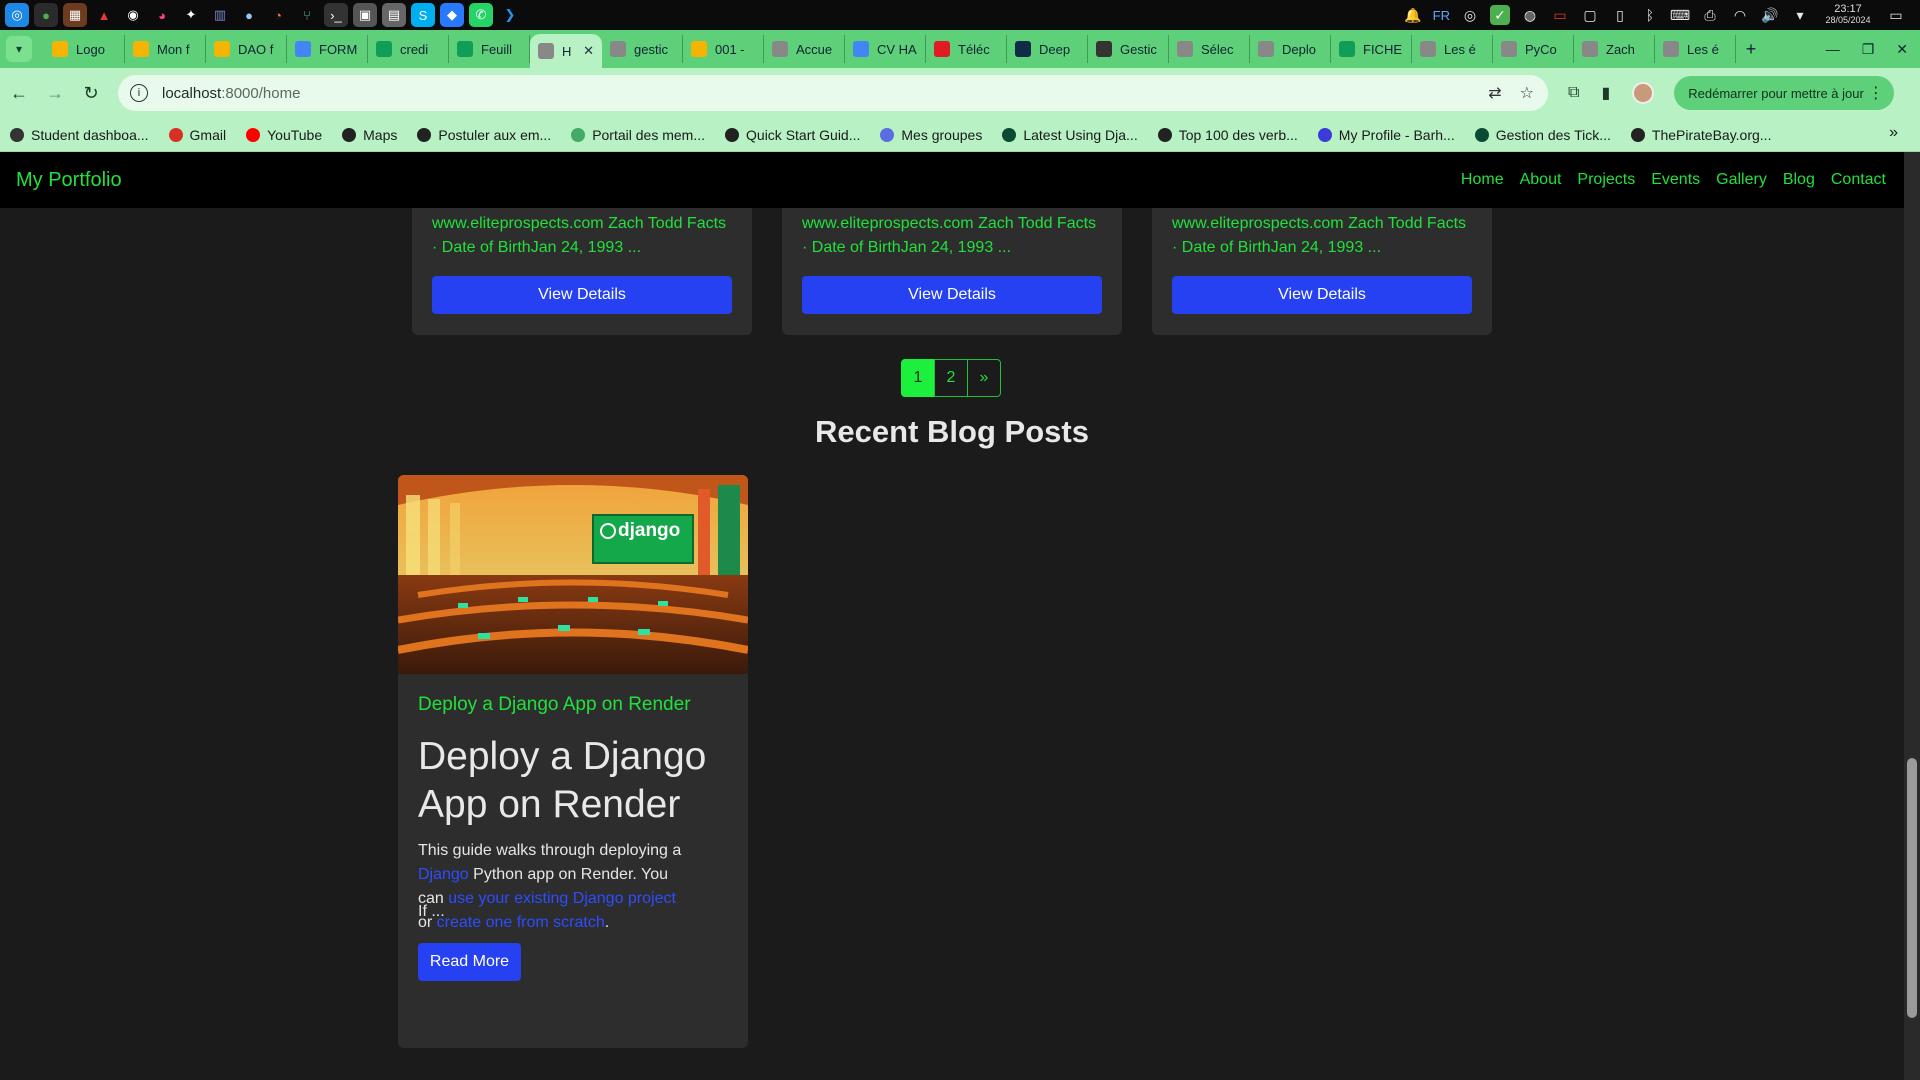 This screenshot has width=1920, height=1080. I want to click on tab-search-button: ▾, so click(19, 49).